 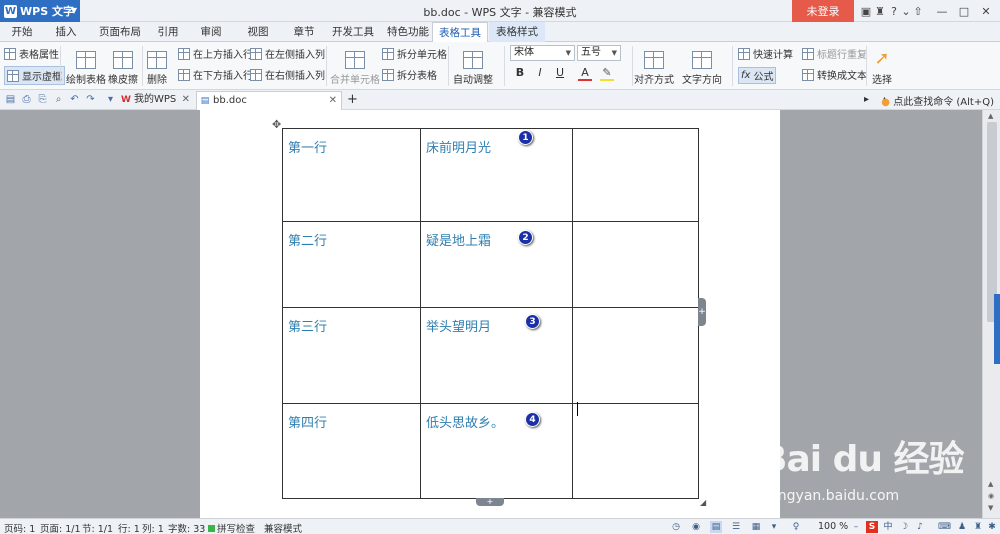 What do you see at coordinates (823, 11) in the screenshot?
I see `login-button: 未登录` at bounding box center [823, 11].